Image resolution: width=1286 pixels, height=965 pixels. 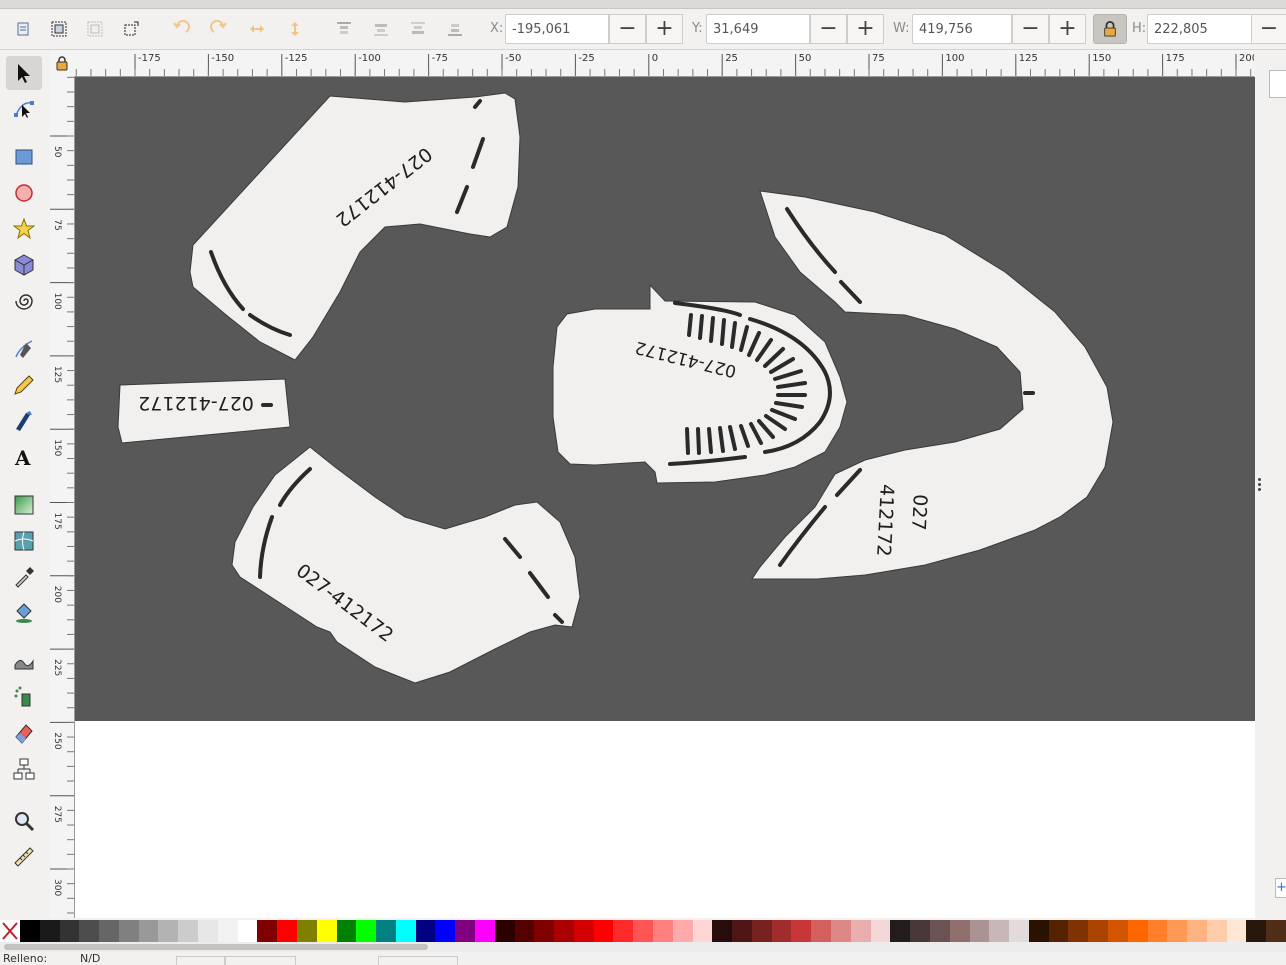 What do you see at coordinates (758, 29) in the screenshot?
I see `y-field: 31,649` at bounding box center [758, 29].